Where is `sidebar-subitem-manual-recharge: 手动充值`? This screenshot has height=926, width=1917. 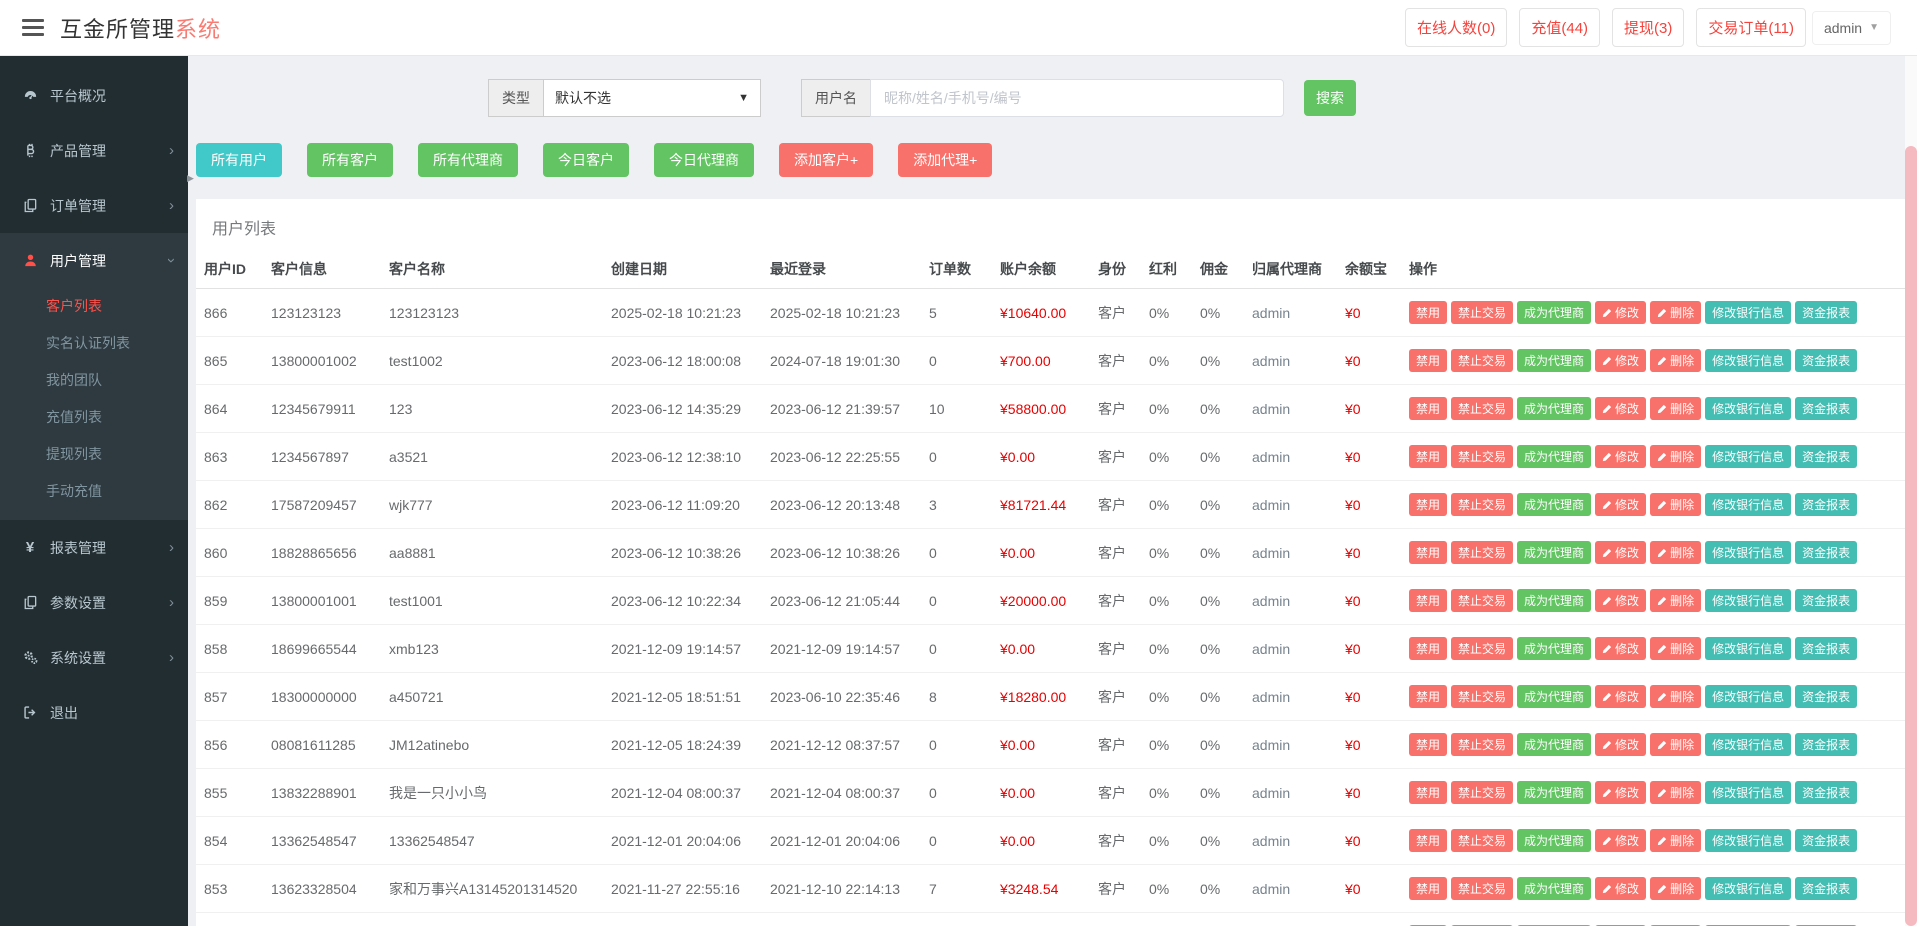 sidebar-subitem-manual-recharge: 手动充值 is located at coordinates (94, 491).